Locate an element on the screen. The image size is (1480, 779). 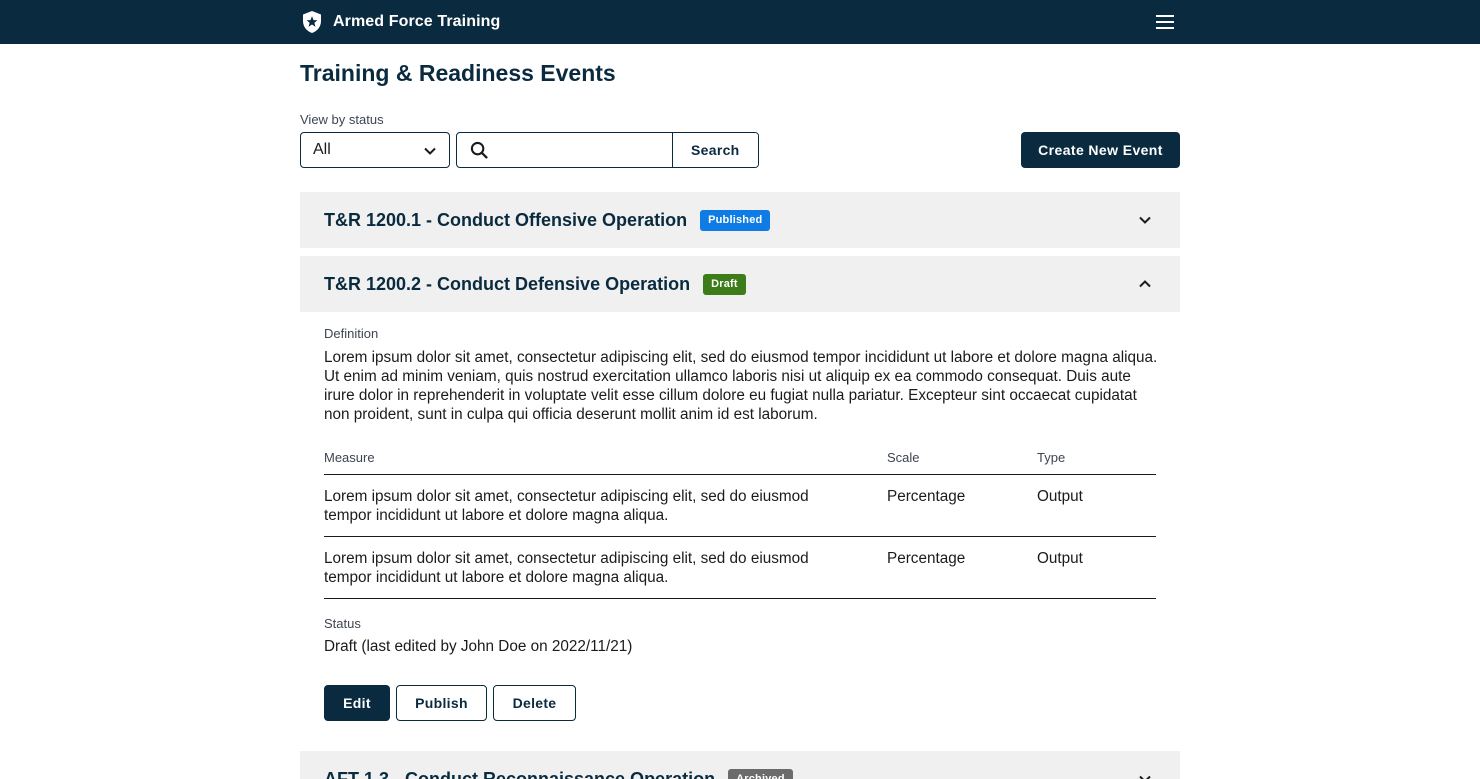
search-field-wrapper is located at coordinates (564, 150).